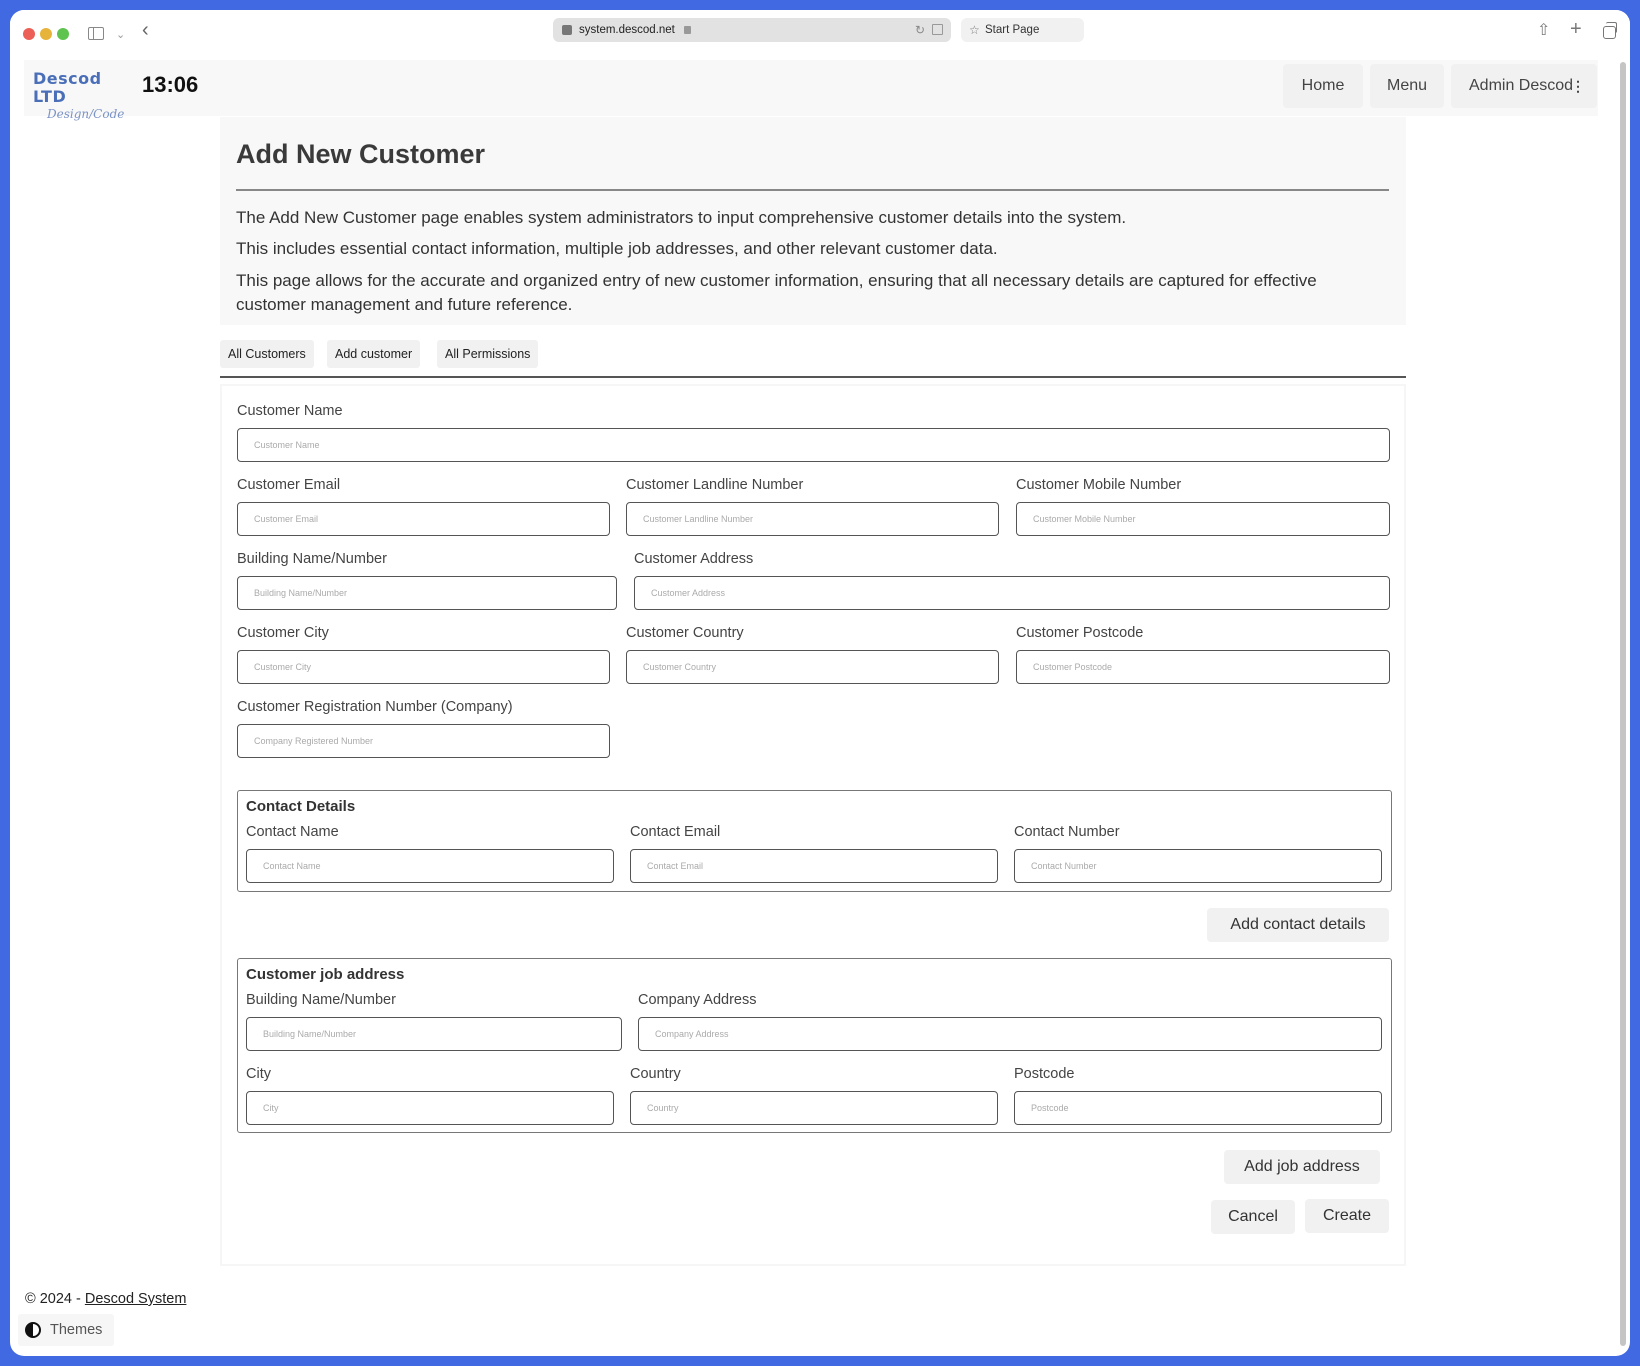  I want to click on contact-name-label: Contact Name, so click(292, 832).